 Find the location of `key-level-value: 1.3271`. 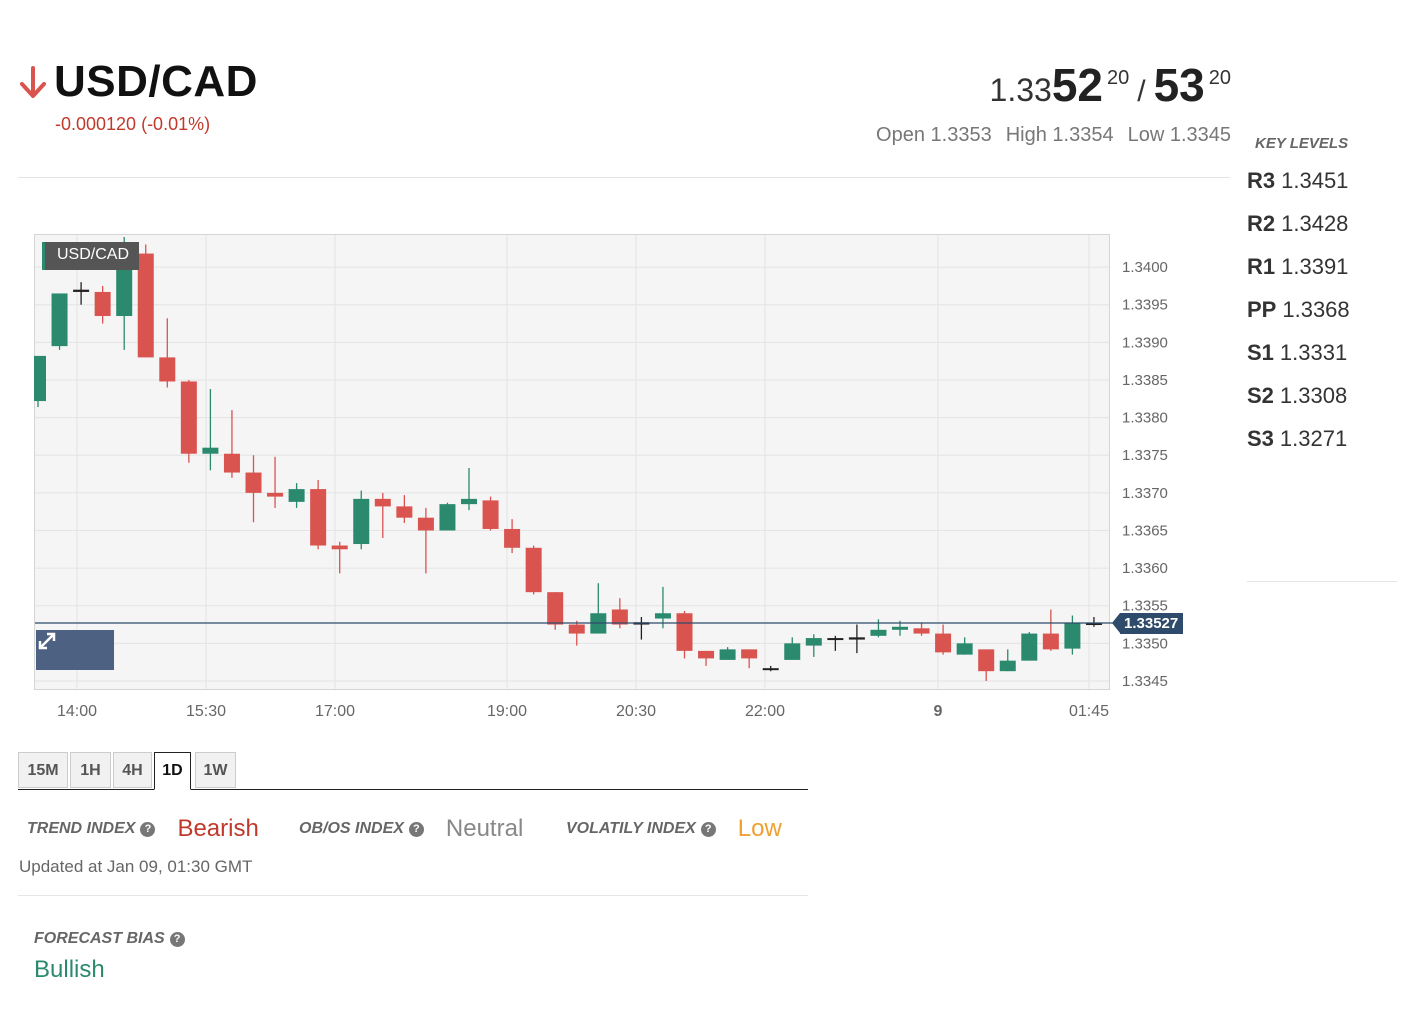

key-level-value: 1.3271 is located at coordinates (1313, 438).